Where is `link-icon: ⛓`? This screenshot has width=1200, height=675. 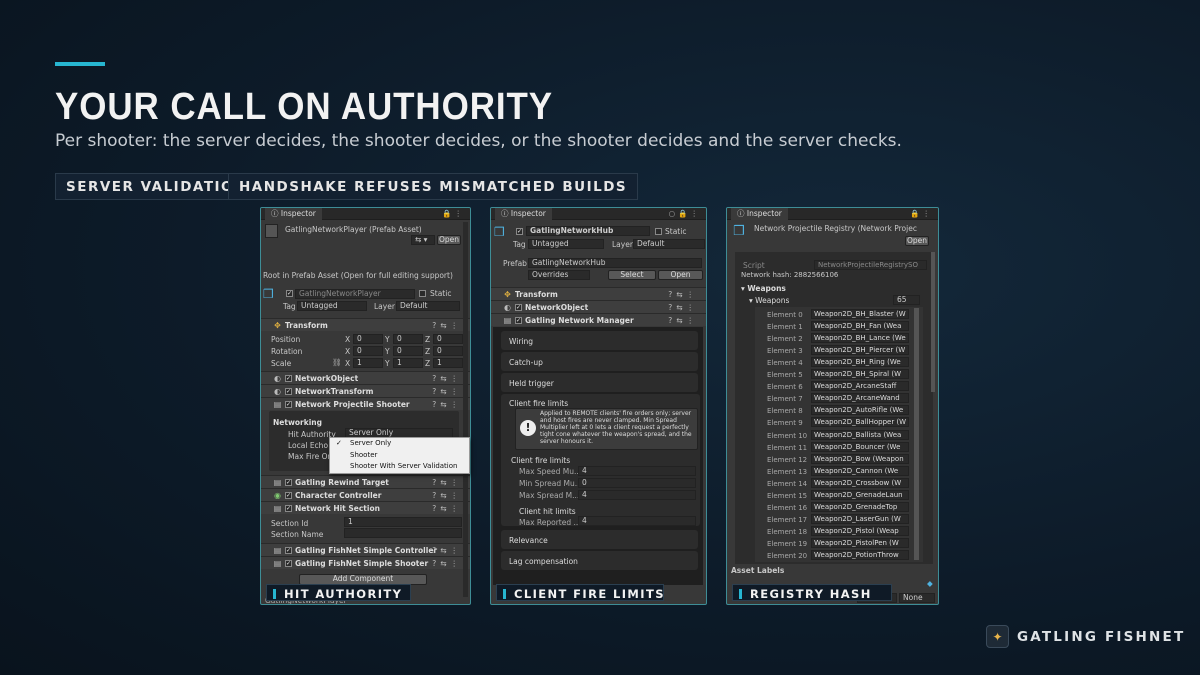 link-icon: ⛓ is located at coordinates (337, 362).